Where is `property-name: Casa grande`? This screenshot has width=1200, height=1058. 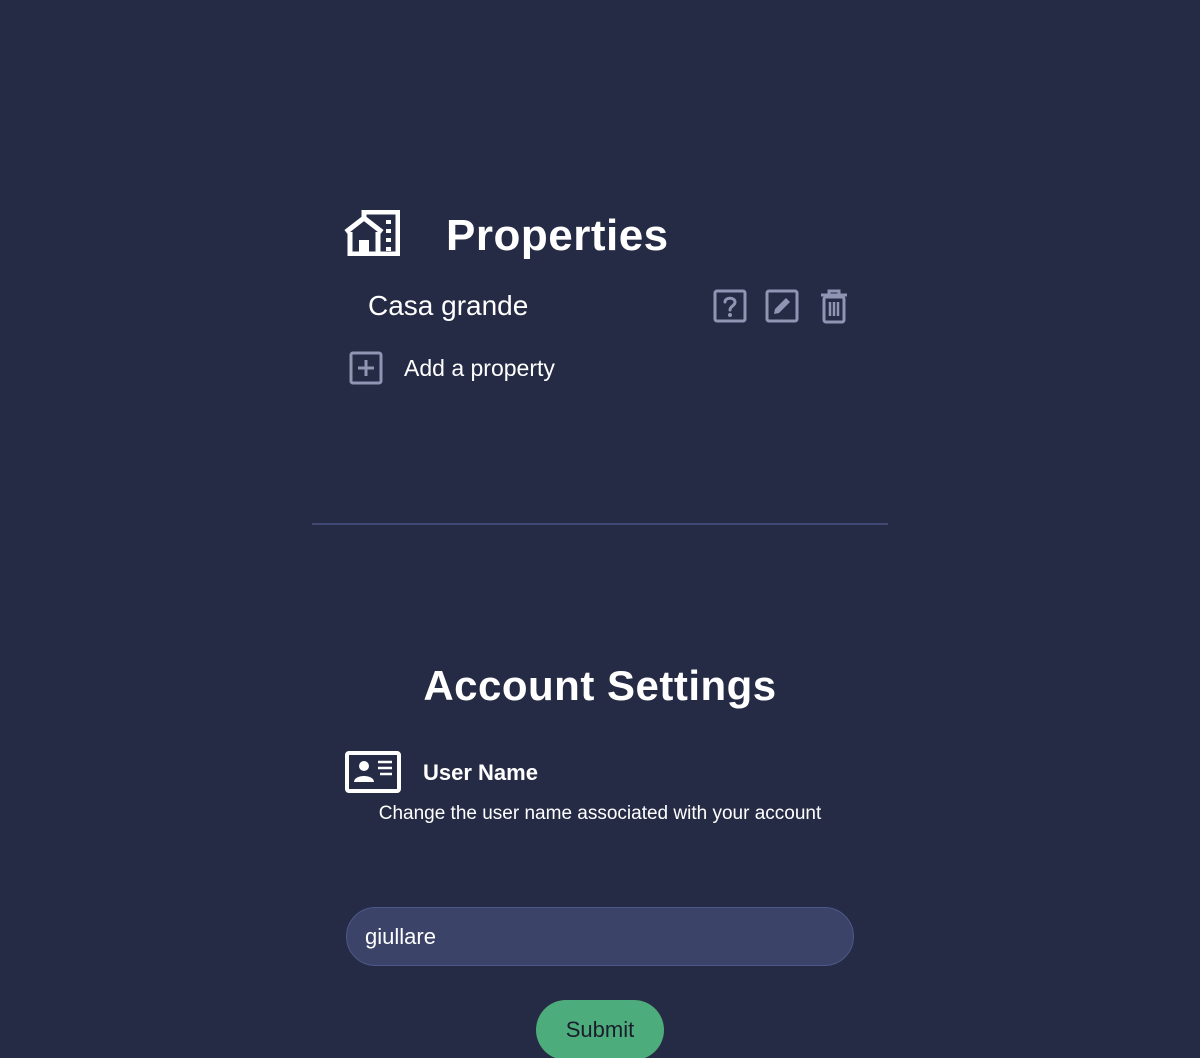 property-name: Casa grande is located at coordinates (448, 306).